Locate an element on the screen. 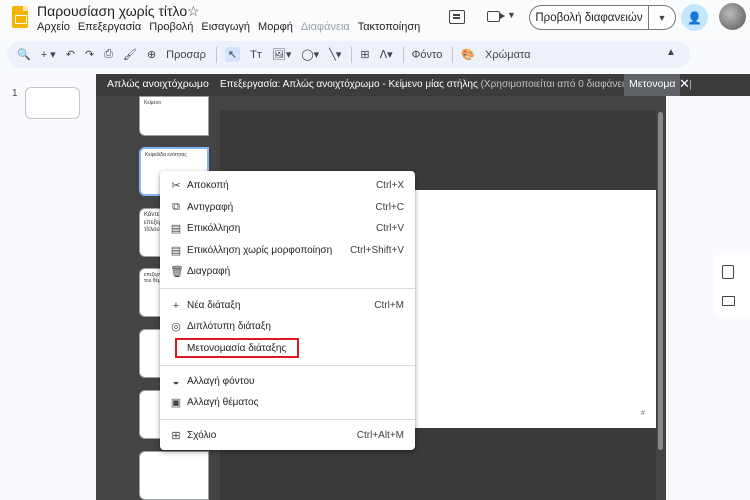 The image size is (750, 500). slide-number: 1 is located at coordinates (15, 93).